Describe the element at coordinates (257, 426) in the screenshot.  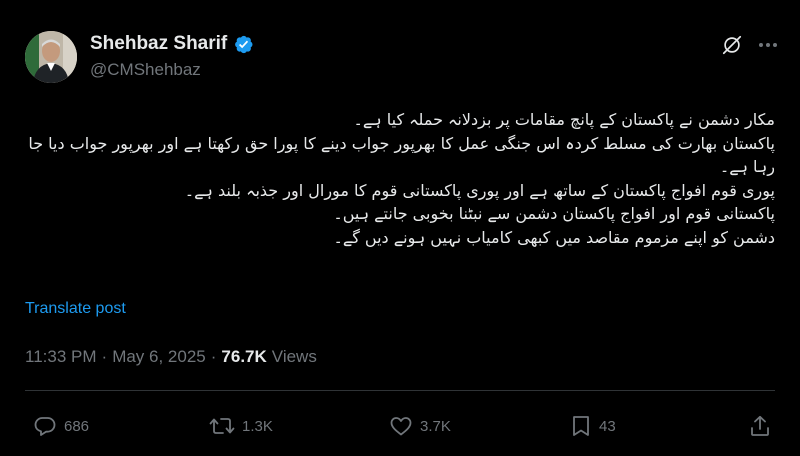
I see `repost-count: 1.3K` at that location.